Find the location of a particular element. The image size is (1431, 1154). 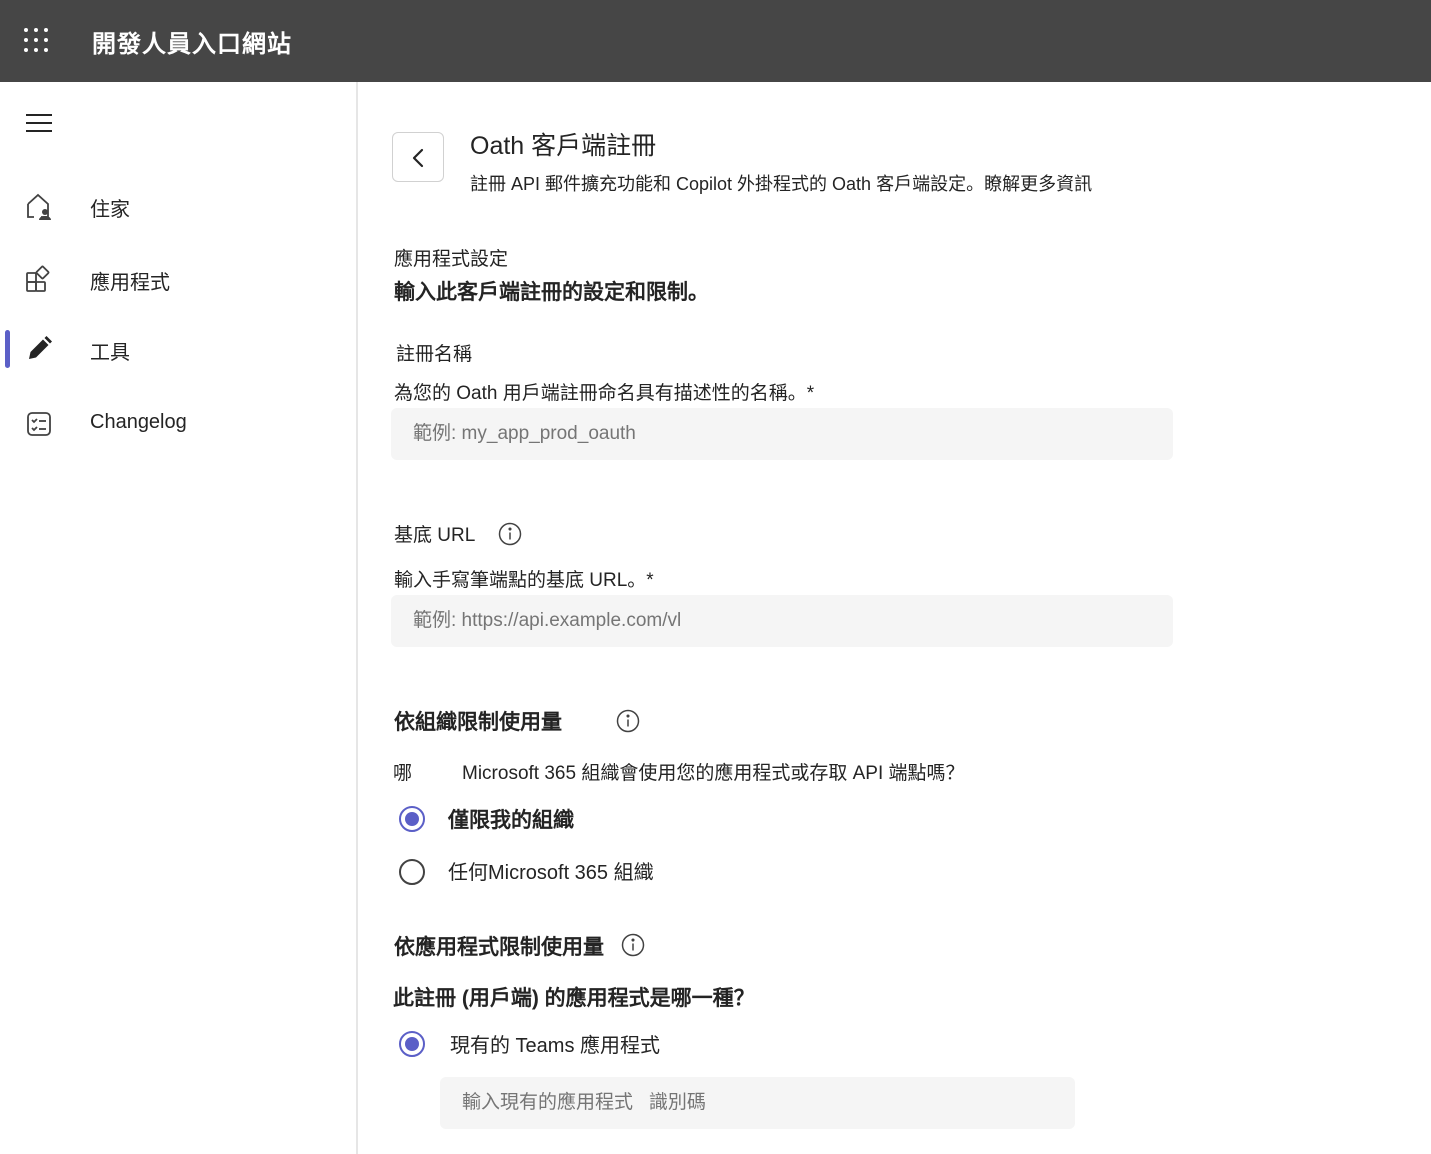

active-indicator is located at coordinates (7, 349).